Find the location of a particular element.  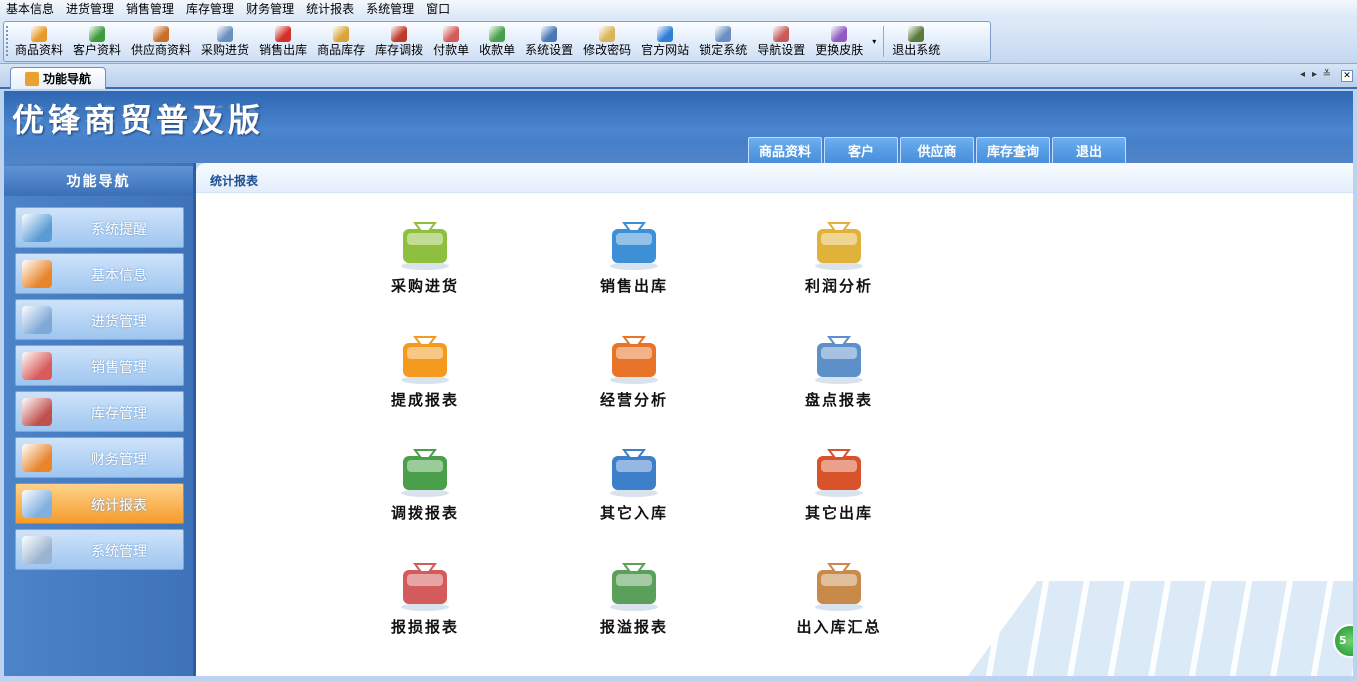

skin-dropdown-icon: ▾ is located at coordinates (874, 41).